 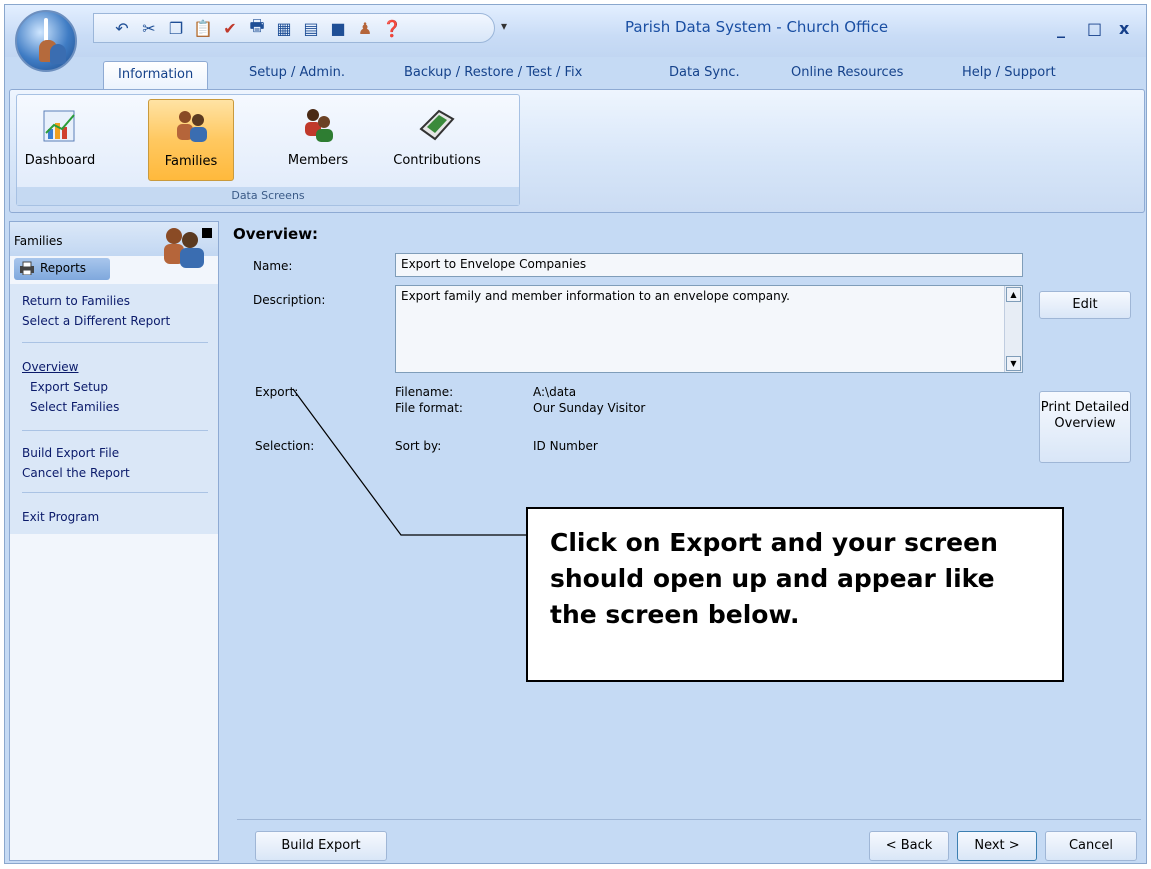 I want to click on app-menu-orb, so click(x=46, y=41).